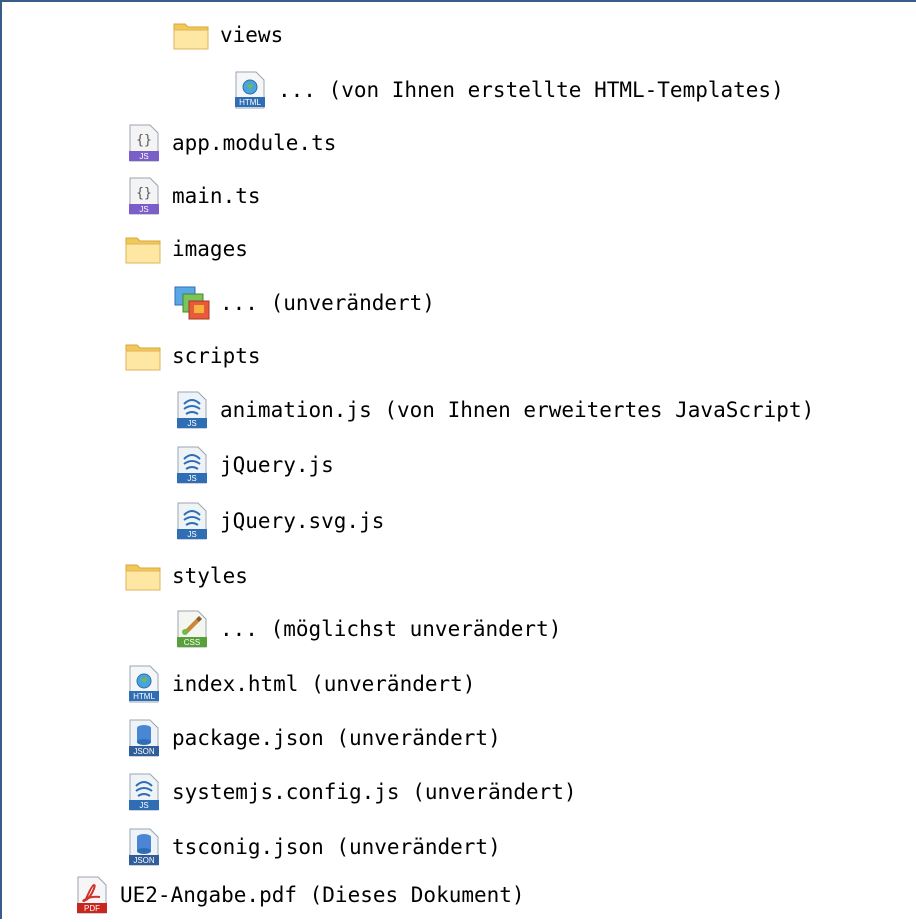 The width and height of the screenshot is (916, 922). I want to click on tree-item-scripts-folder: scripts, so click(192, 356).